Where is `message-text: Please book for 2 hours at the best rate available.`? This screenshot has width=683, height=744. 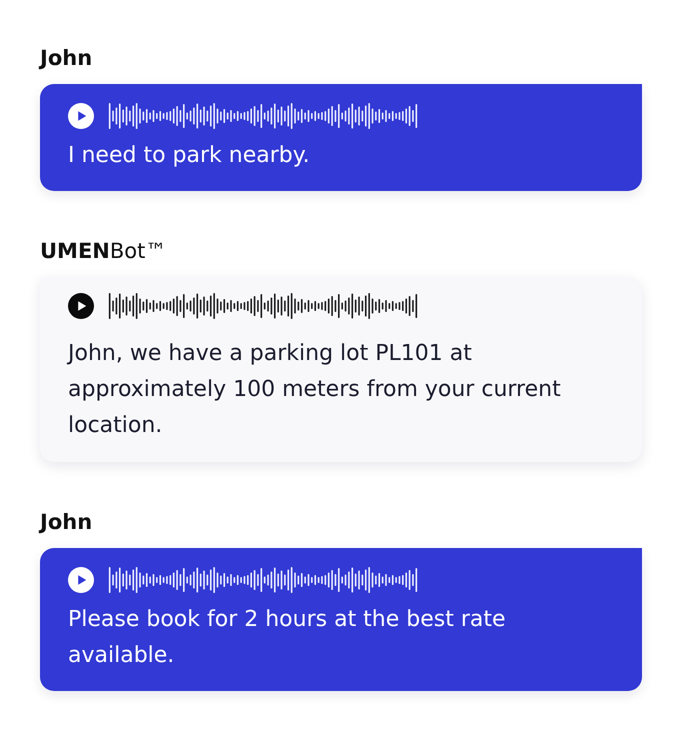 message-text: Please book for 2 hours at the best rate available. is located at coordinates (287, 638).